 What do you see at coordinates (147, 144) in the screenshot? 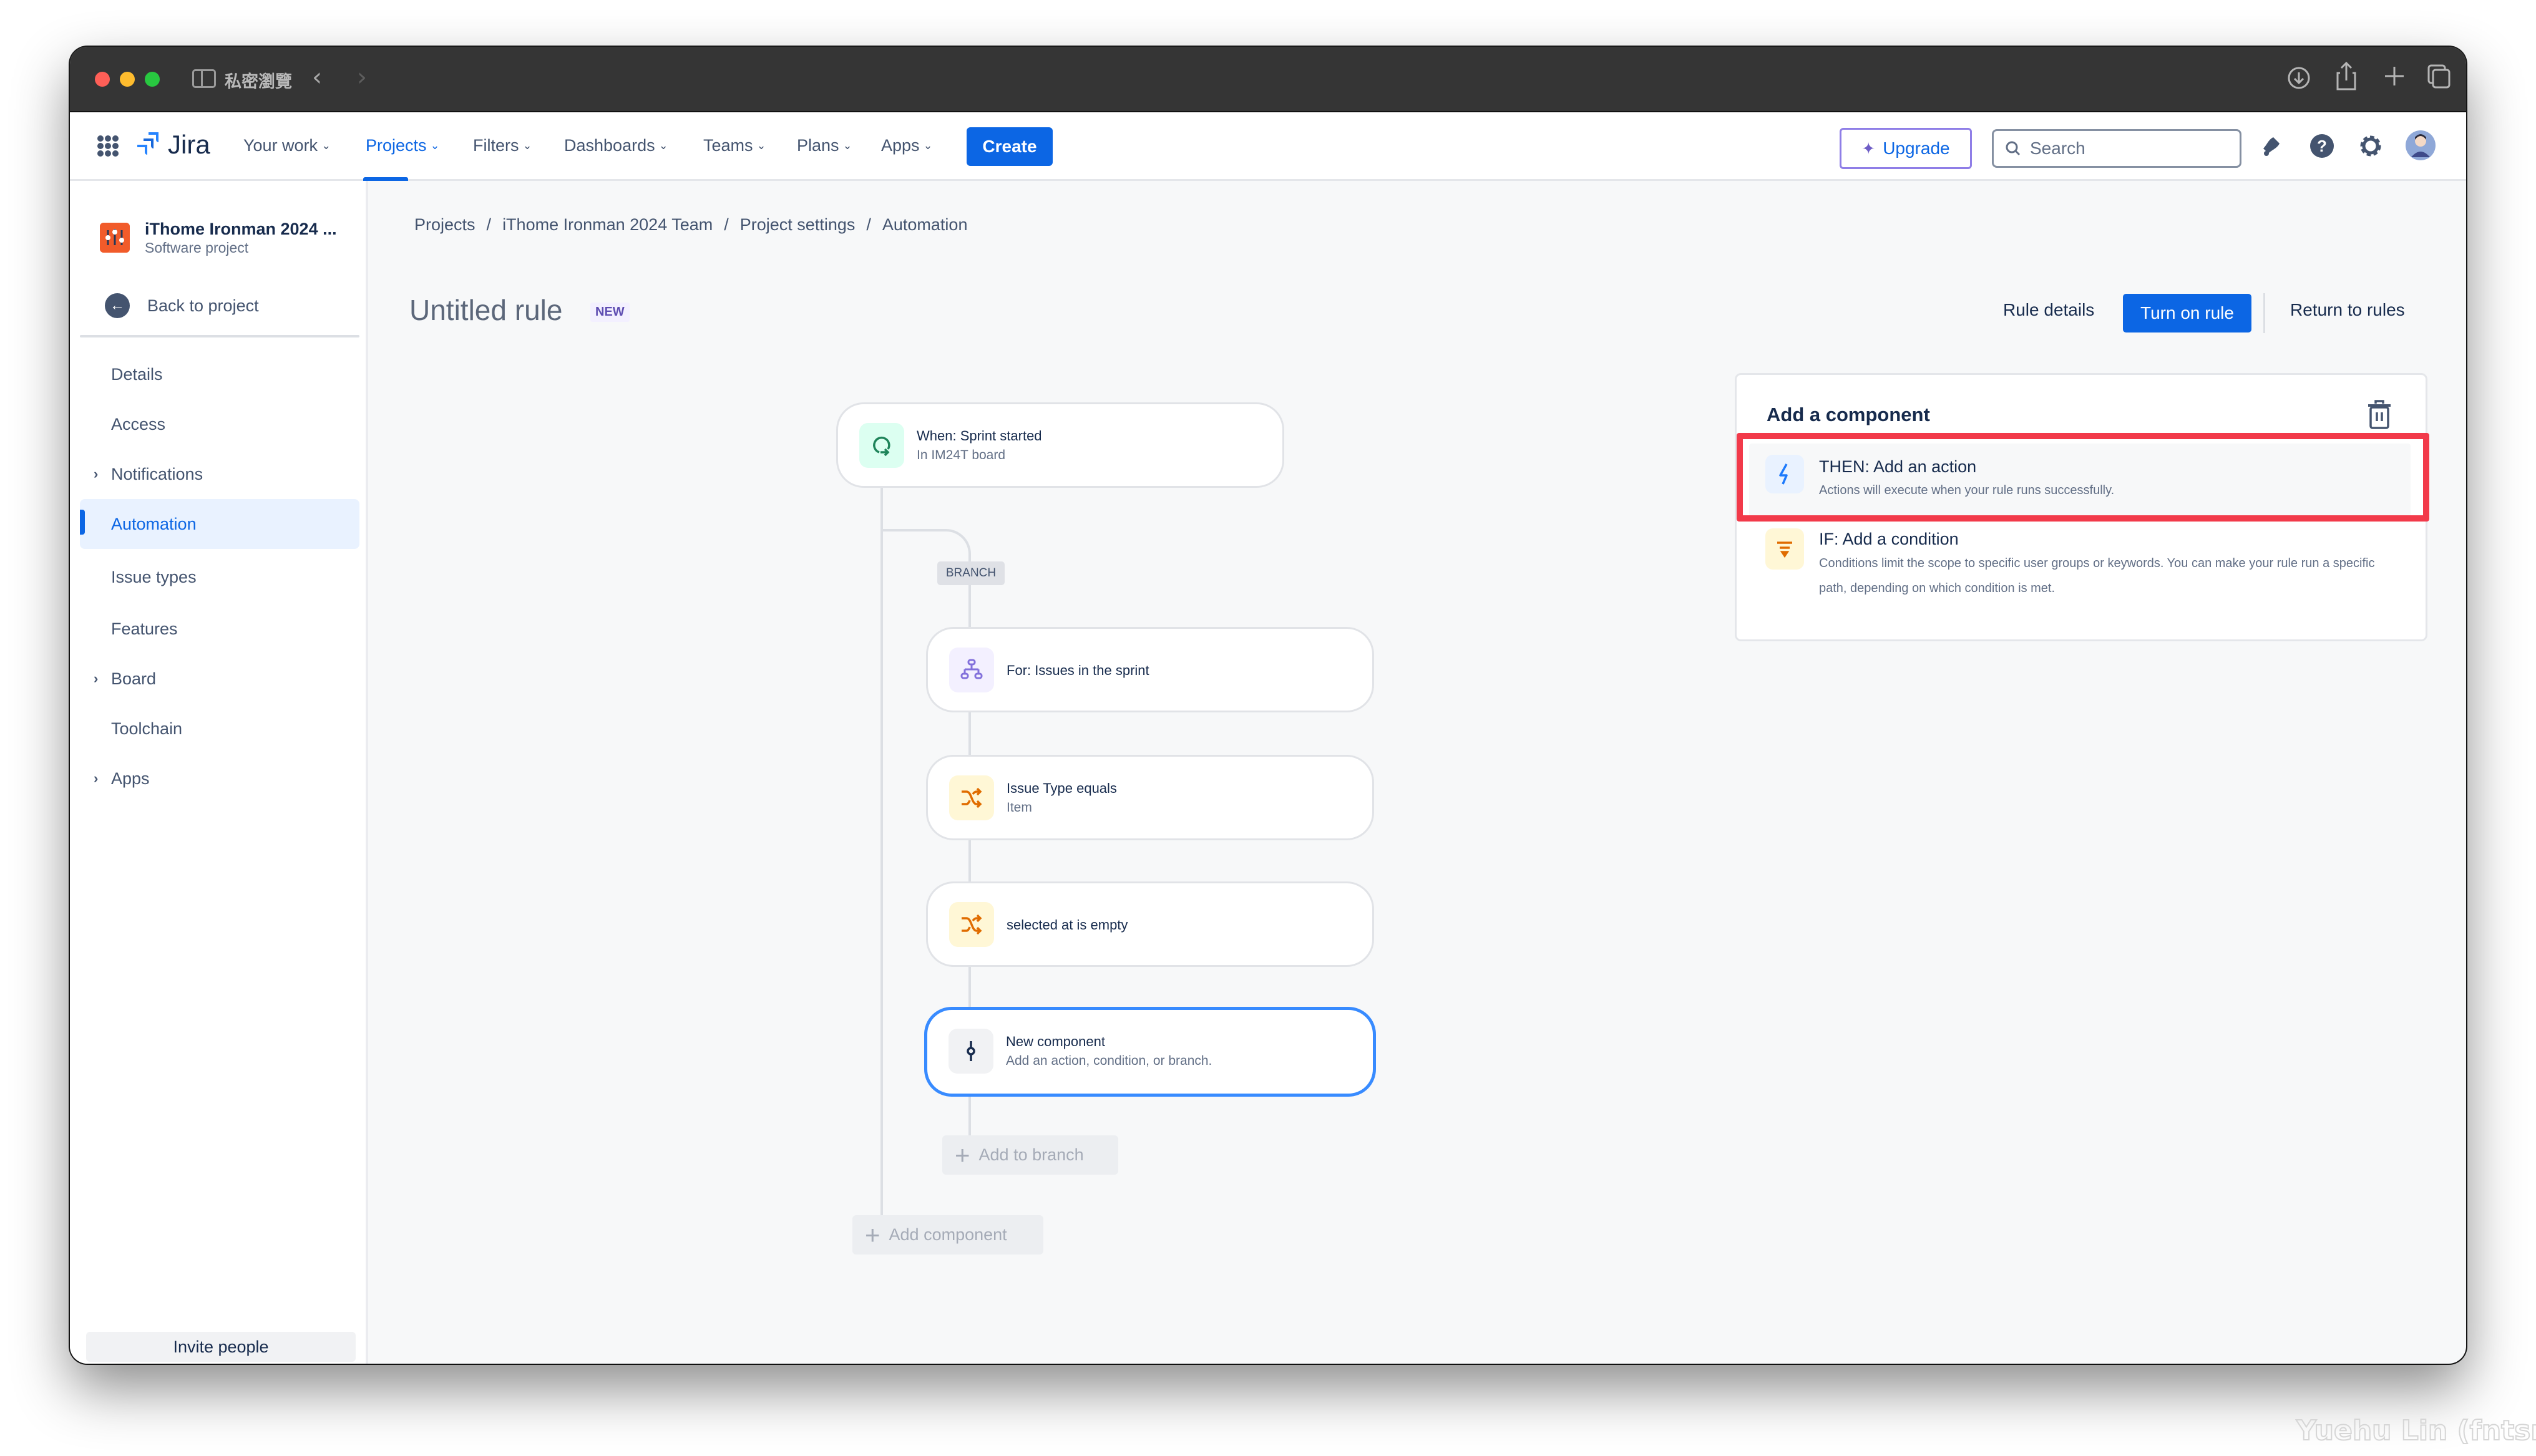
I see `jira-logo-icon` at bounding box center [147, 144].